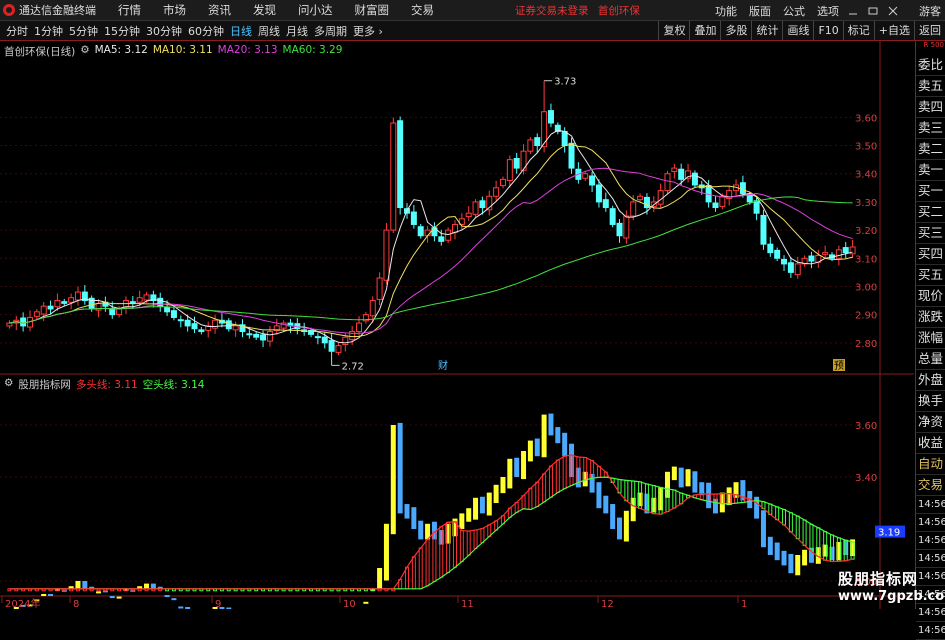  I want to click on menu-news: 资讯, so click(219, 10).